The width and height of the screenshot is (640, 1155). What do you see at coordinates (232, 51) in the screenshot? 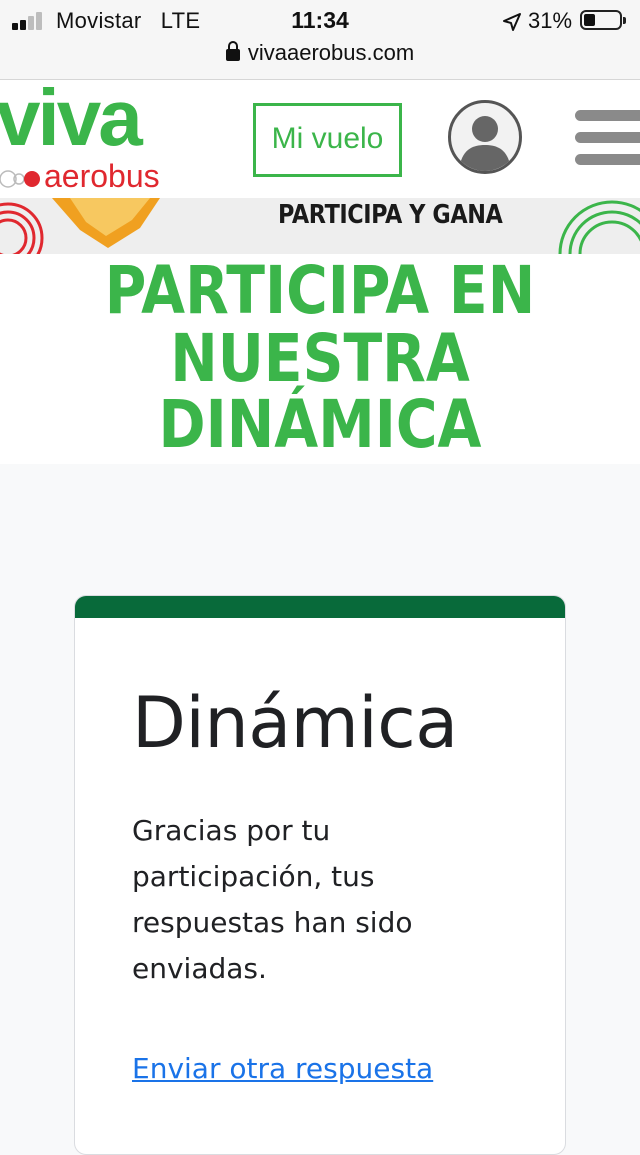
I see `lock-icon` at bounding box center [232, 51].